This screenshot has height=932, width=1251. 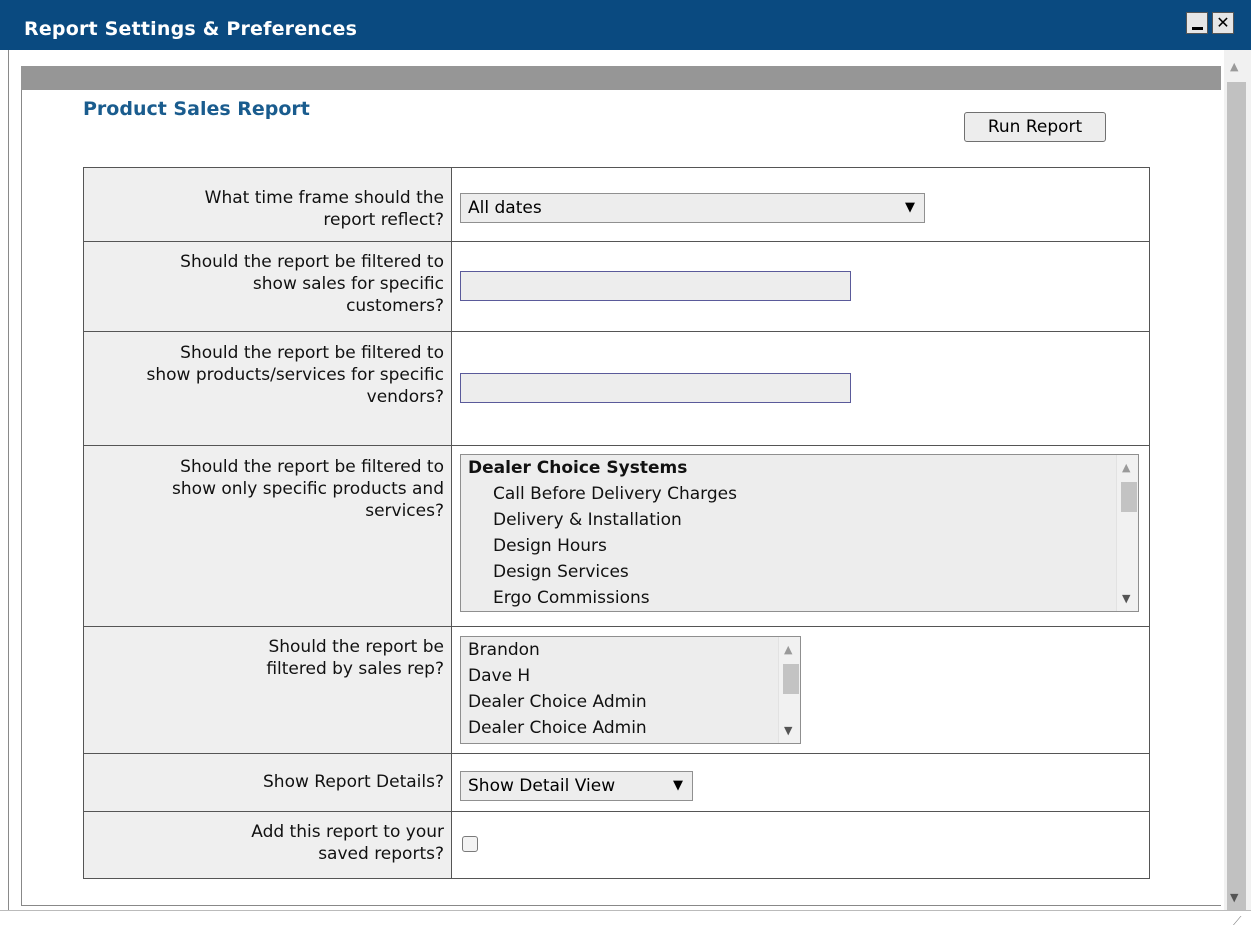 I want to click on customers-input, so click(x=655, y=286).